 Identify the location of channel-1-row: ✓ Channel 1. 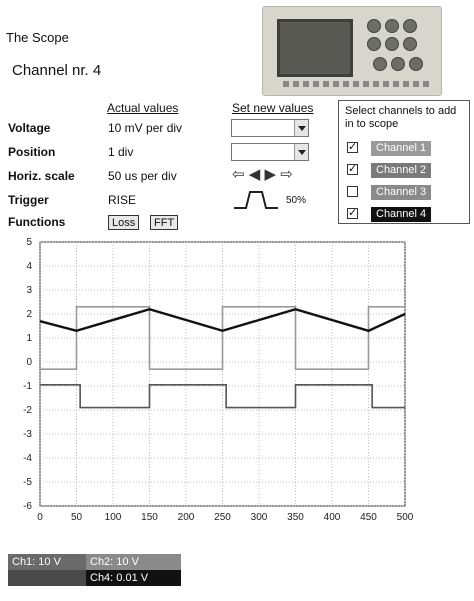
(406, 149).